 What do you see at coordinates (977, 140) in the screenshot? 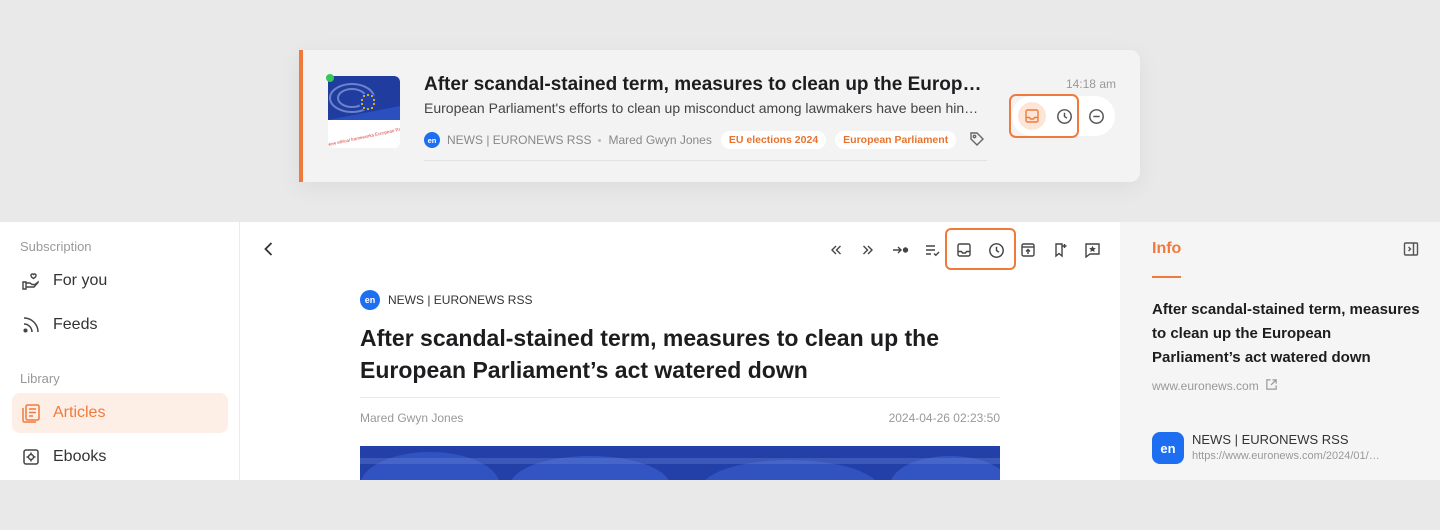
I see `tag-icon` at bounding box center [977, 140].